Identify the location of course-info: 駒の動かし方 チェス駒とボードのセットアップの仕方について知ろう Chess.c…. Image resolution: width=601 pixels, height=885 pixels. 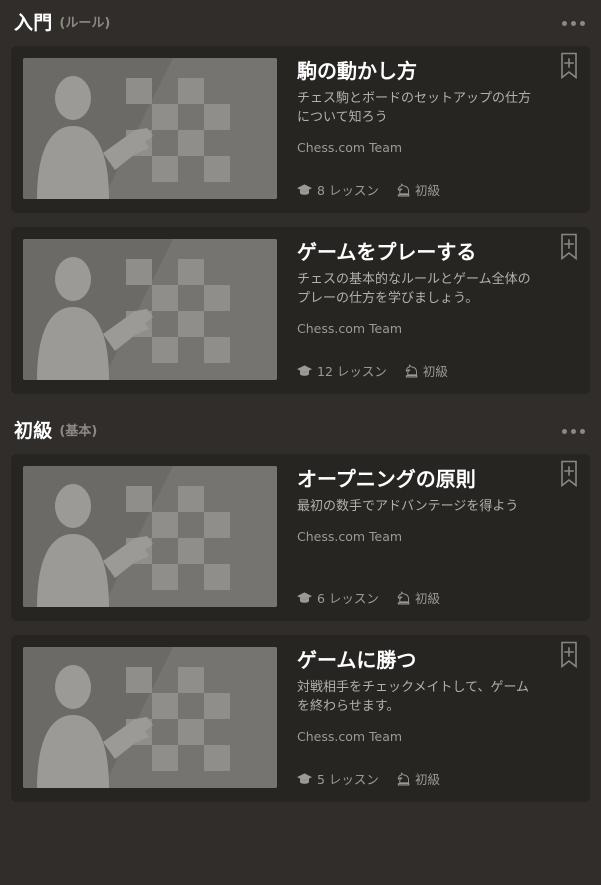
(427, 129).